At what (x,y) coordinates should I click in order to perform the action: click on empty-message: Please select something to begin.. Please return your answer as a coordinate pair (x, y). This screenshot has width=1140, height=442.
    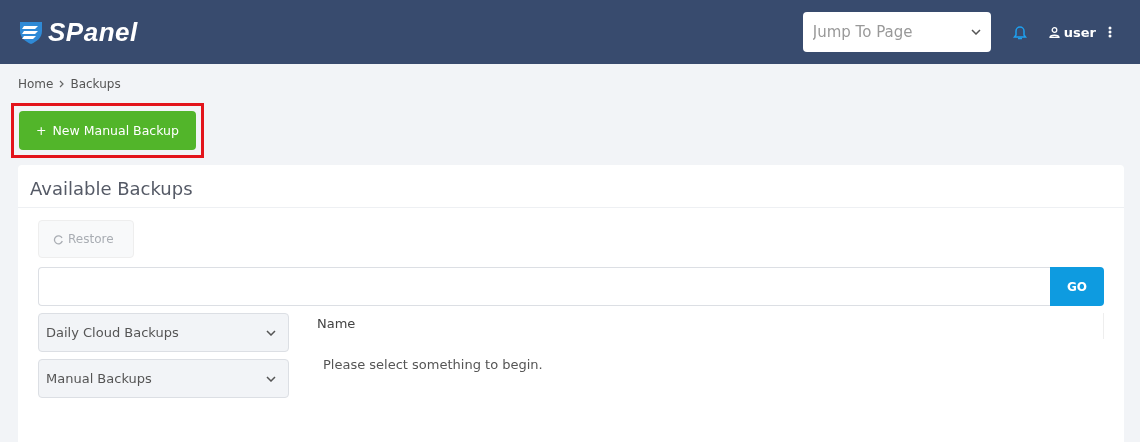
    Looking at the image, I should click on (433, 364).